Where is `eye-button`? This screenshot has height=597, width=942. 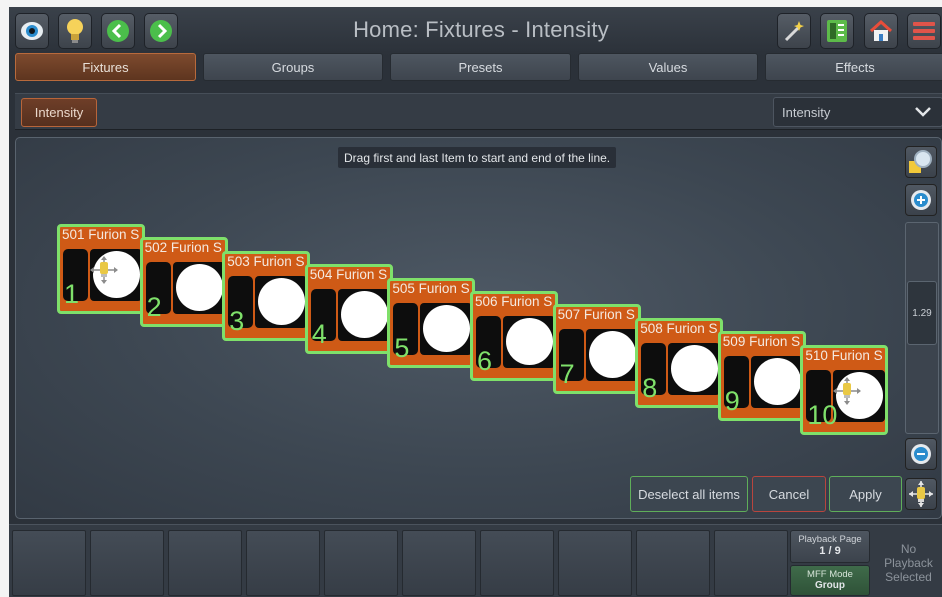
eye-button is located at coordinates (32, 31).